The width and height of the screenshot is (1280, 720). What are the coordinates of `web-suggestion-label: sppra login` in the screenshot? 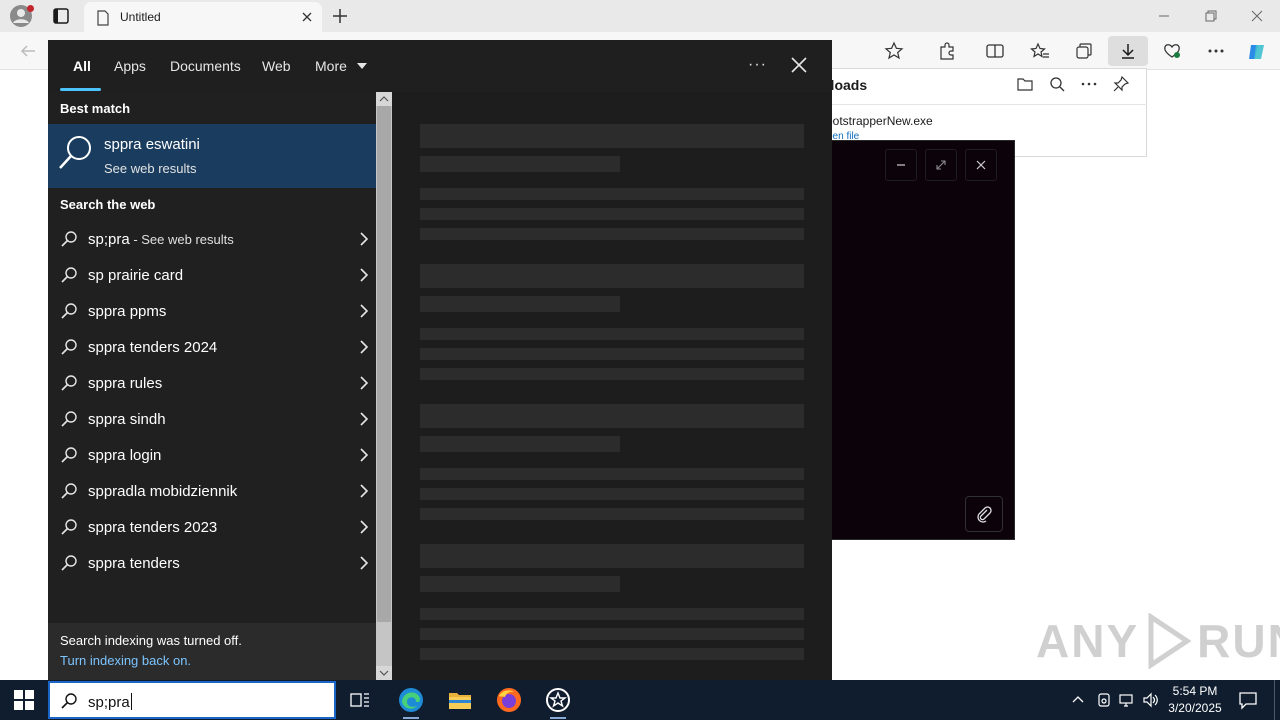 It's located at (125, 455).